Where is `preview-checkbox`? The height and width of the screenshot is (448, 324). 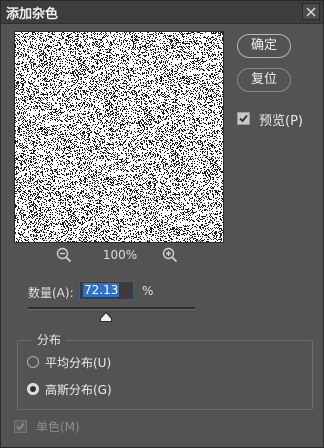
preview-checkbox is located at coordinates (243, 118).